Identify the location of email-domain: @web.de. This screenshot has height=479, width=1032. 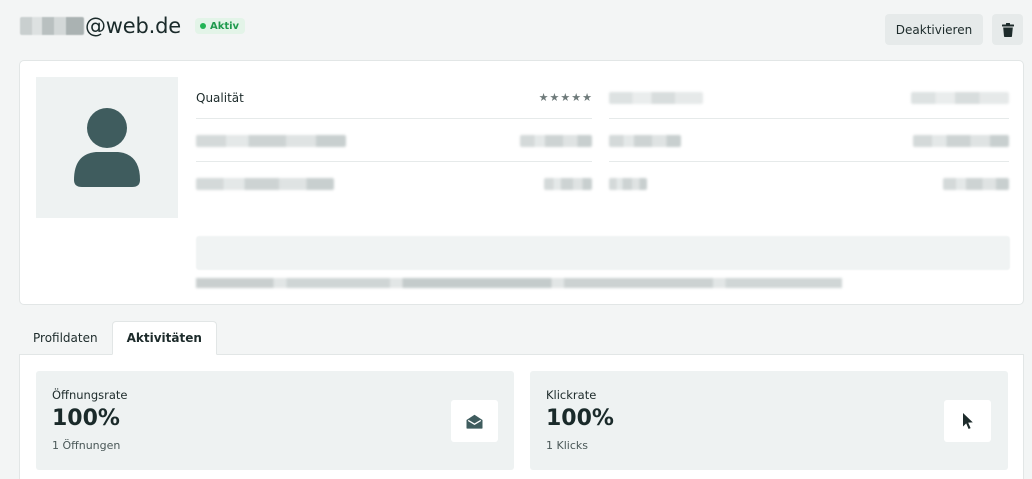
(133, 26).